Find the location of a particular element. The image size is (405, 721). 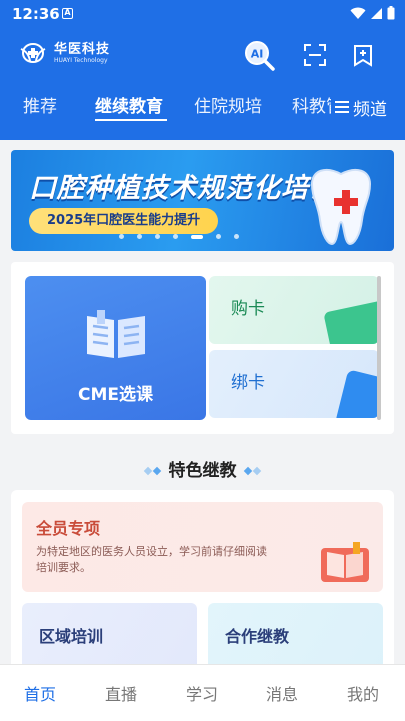

ai-search-button: AI is located at coordinates (259, 55).